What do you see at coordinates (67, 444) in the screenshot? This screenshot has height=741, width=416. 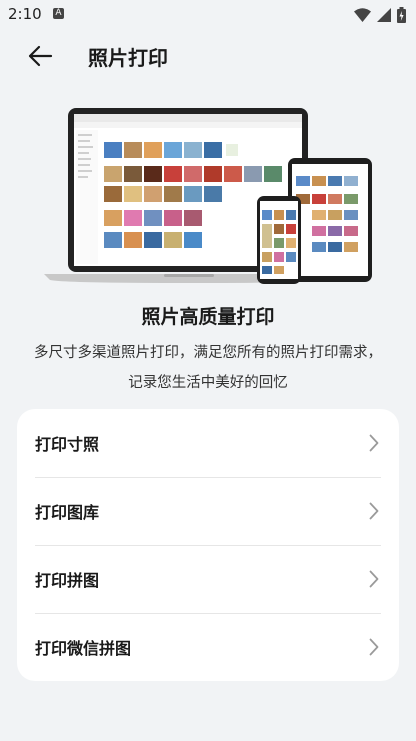 I see `menu-item-label: 打印寸照` at bounding box center [67, 444].